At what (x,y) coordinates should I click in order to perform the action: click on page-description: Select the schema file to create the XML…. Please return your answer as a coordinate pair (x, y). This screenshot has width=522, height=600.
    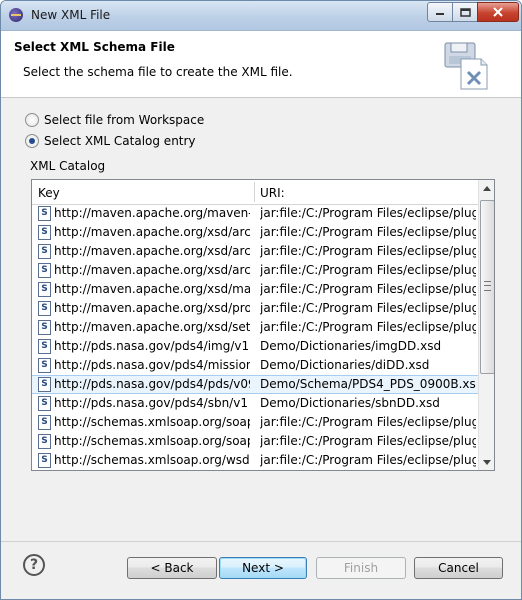
    Looking at the image, I should click on (158, 72).